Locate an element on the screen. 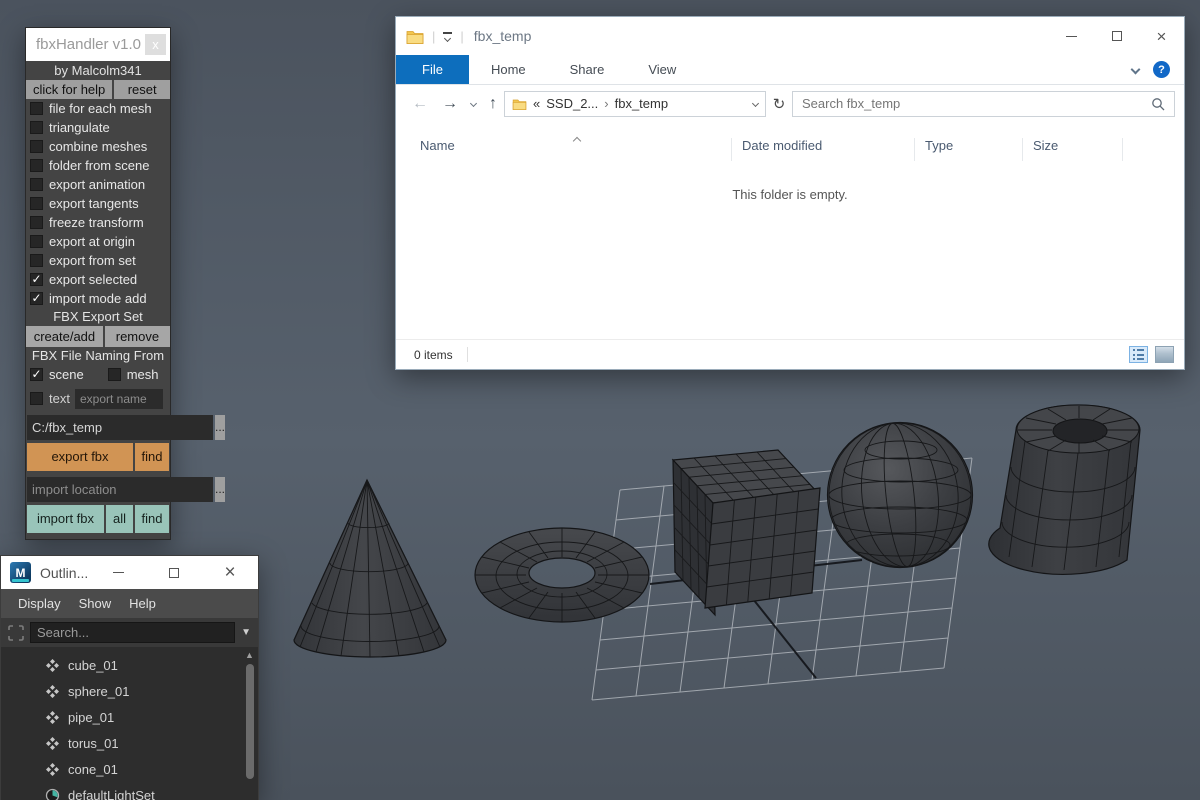  checkbox-export-animation is located at coordinates (36, 184).